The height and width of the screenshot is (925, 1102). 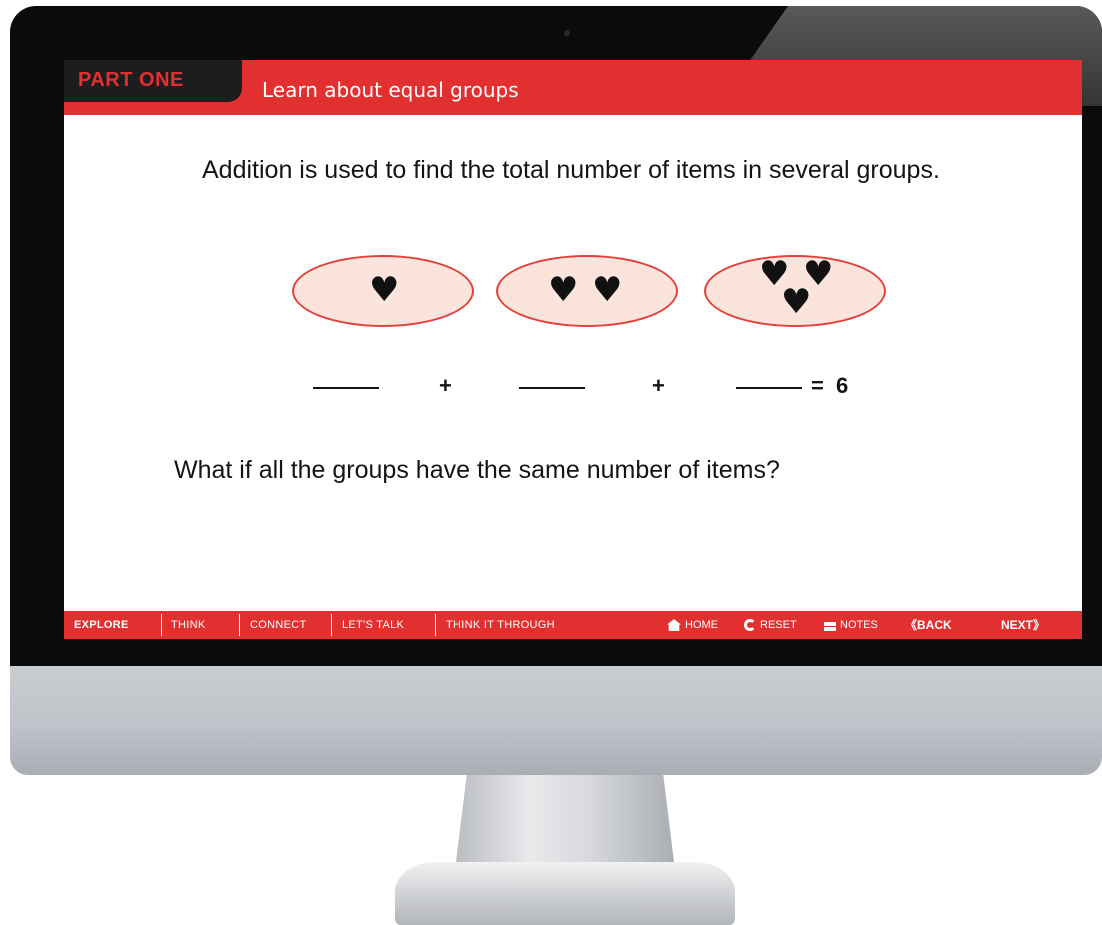 What do you see at coordinates (778, 625) in the screenshot?
I see `reset-label: RESET` at bounding box center [778, 625].